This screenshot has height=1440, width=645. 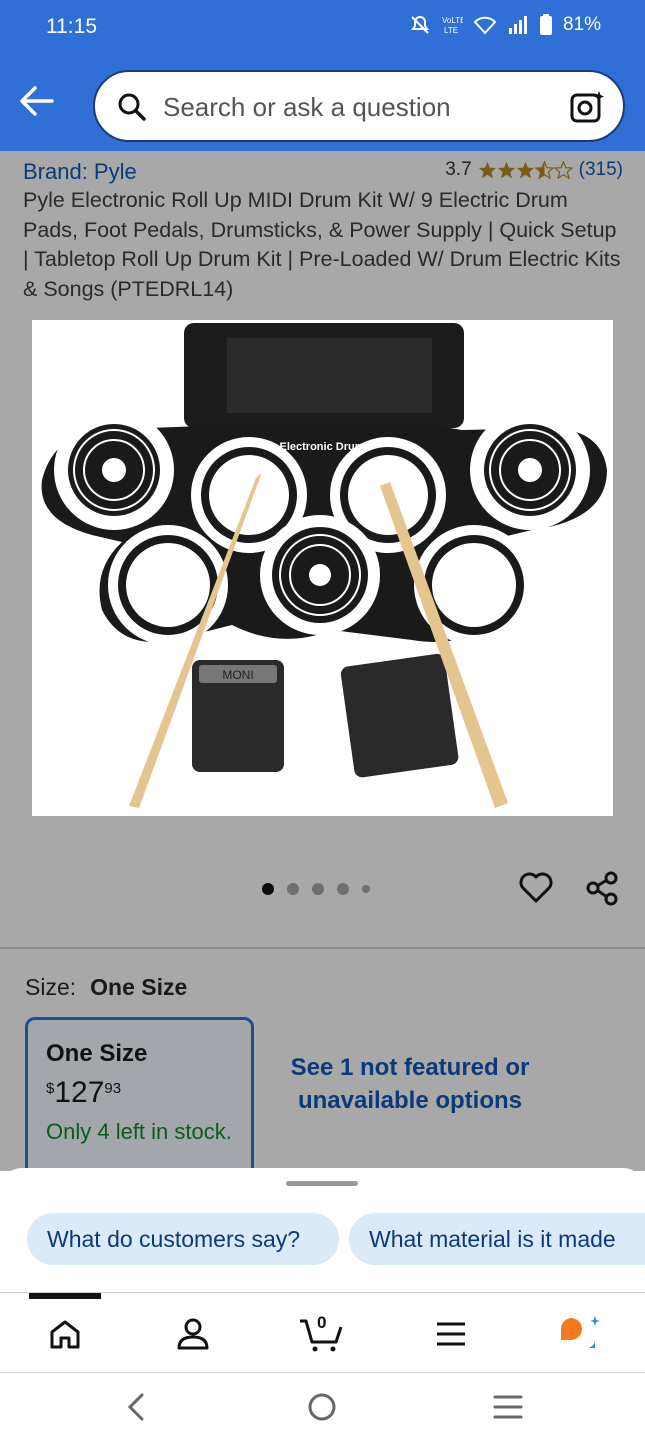 I want to click on volte-icon: VoLTELTE, so click(x=452, y=25).